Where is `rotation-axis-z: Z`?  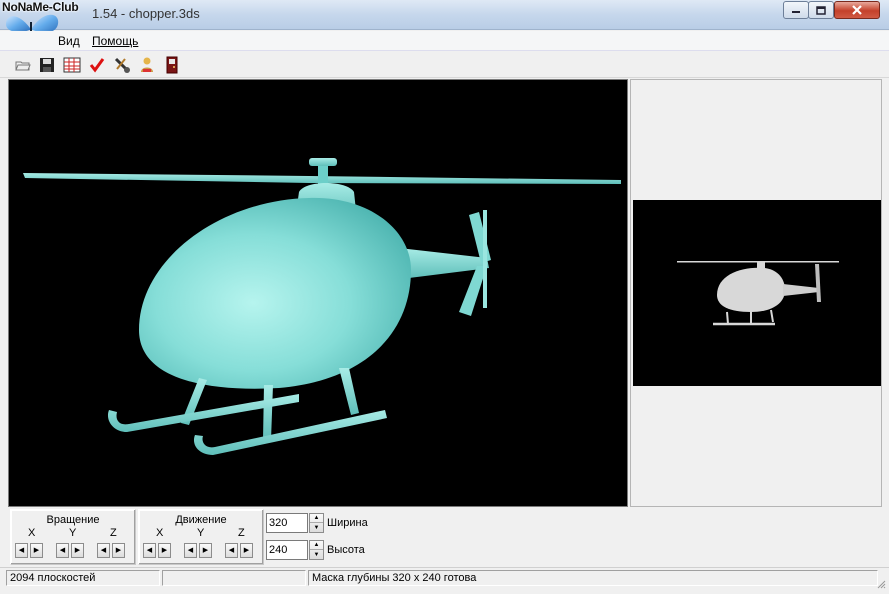 rotation-axis-z: Z is located at coordinates (113, 533).